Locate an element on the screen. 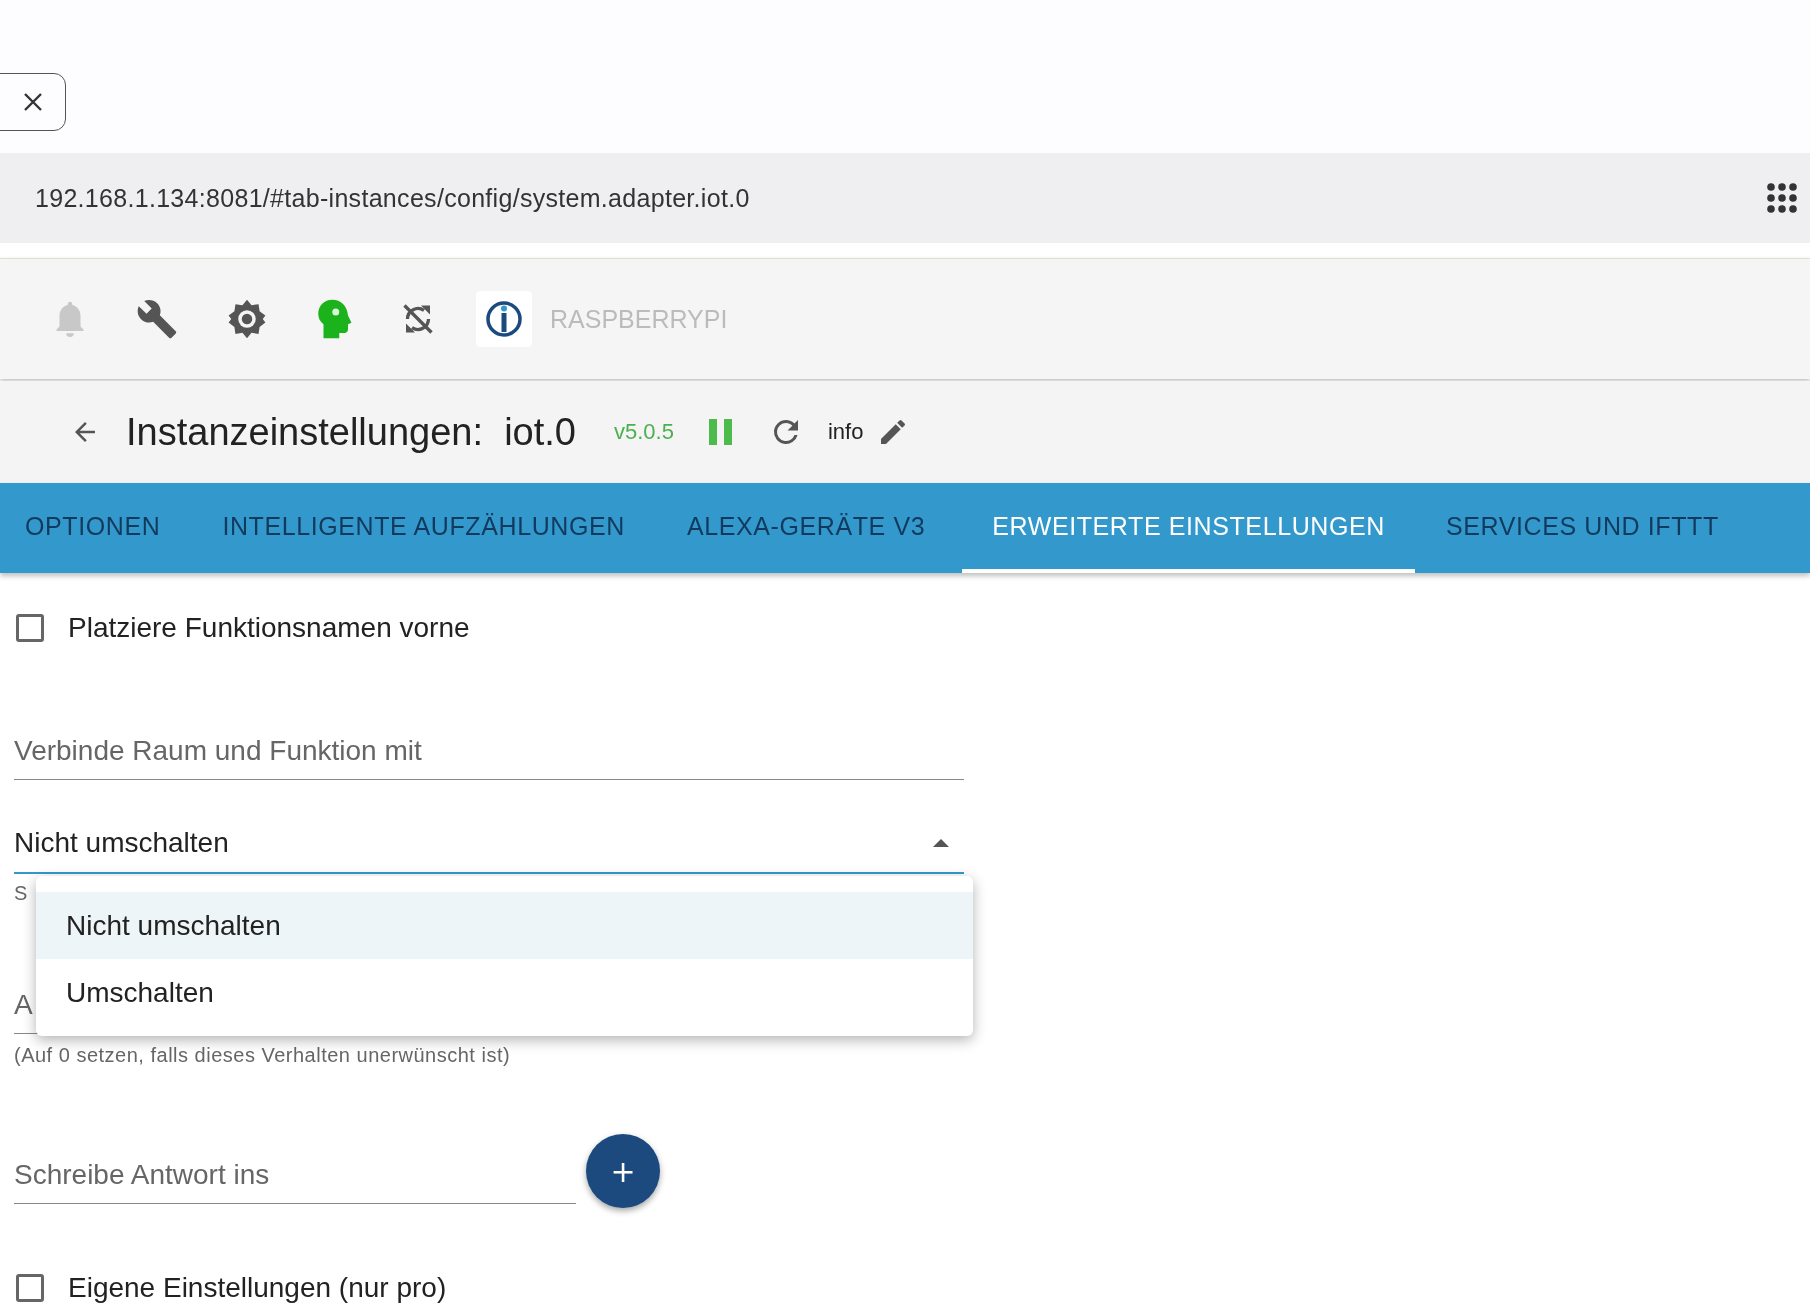 The width and height of the screenshot is (1810, 1308). select-field: Nicht umschalten is located at coordinates (489, 844).